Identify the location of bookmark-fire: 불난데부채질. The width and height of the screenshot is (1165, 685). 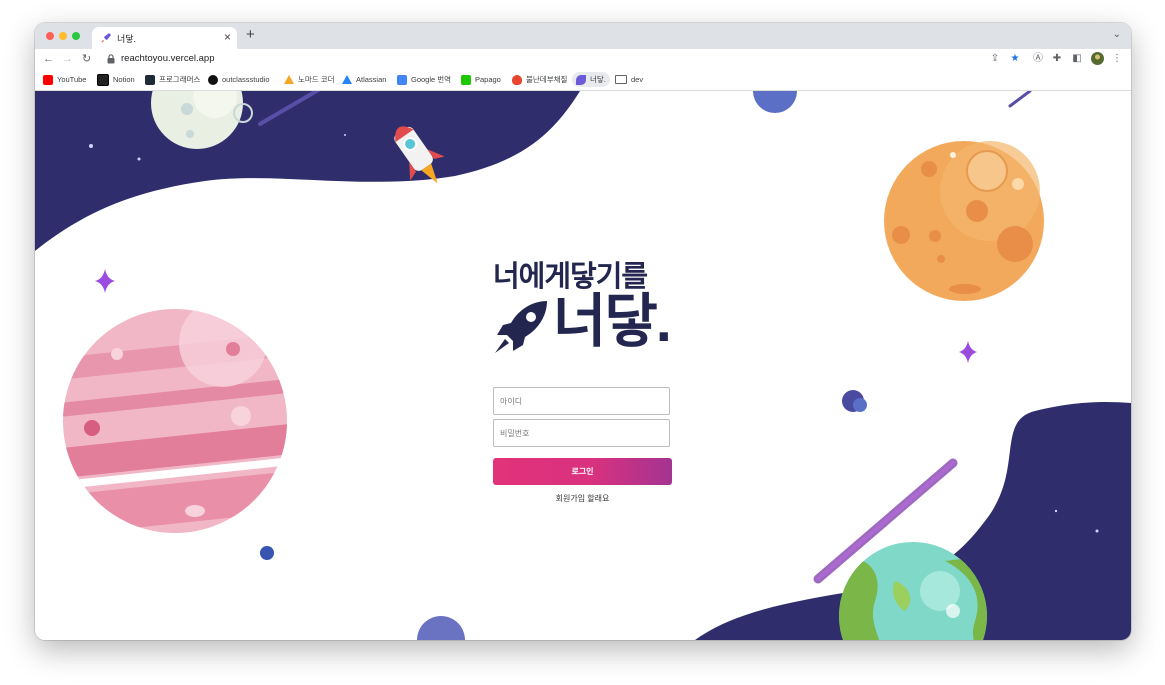
(539, 79).